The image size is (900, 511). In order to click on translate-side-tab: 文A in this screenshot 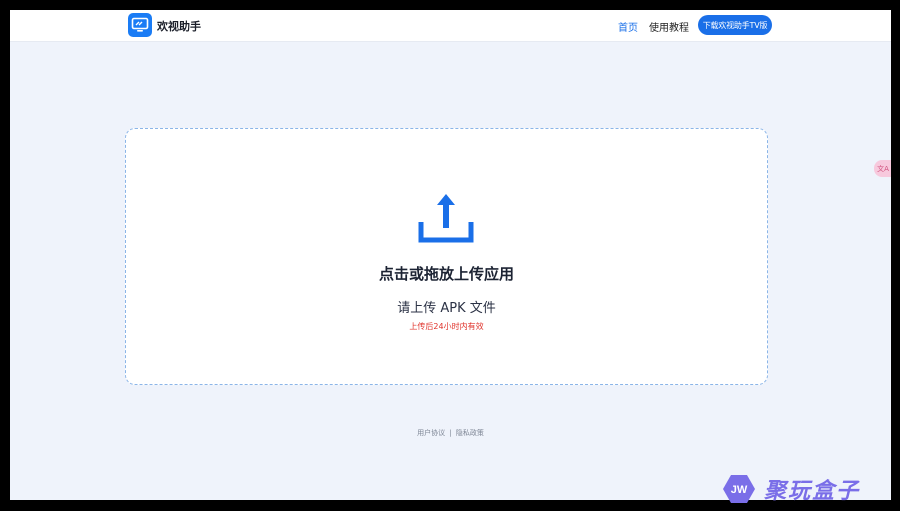, I will do `click(882, 168)`.